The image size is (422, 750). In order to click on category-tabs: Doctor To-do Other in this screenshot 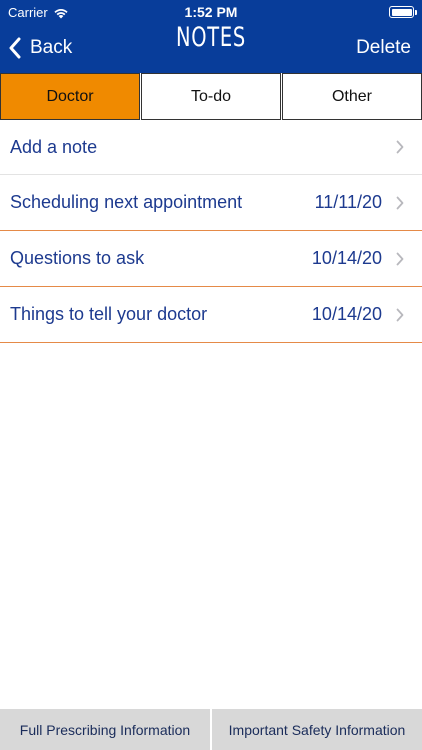, I will do `click(211, 96)`.